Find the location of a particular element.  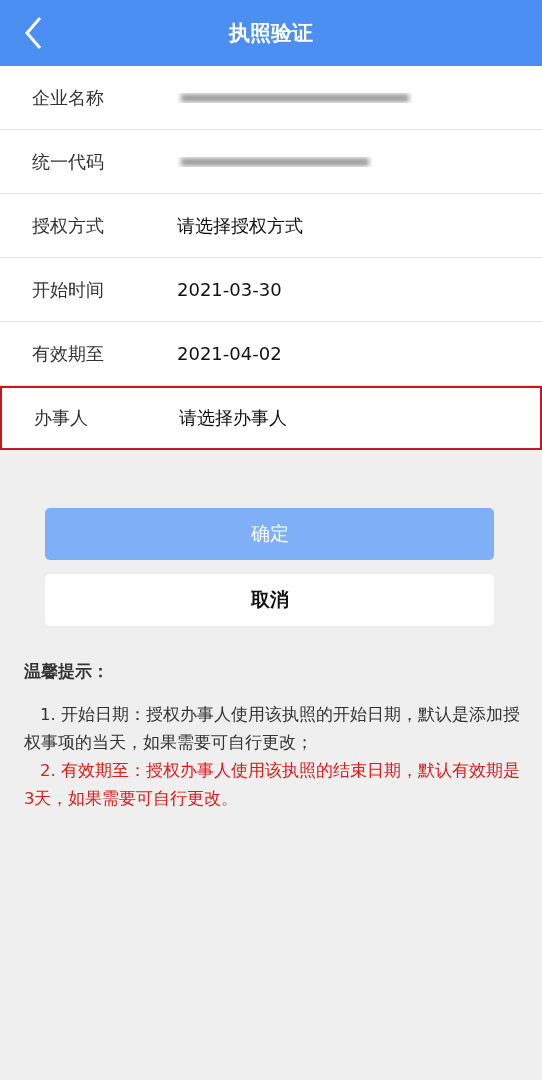

field-label: 统一代码 is located at coordinates (68, 161).